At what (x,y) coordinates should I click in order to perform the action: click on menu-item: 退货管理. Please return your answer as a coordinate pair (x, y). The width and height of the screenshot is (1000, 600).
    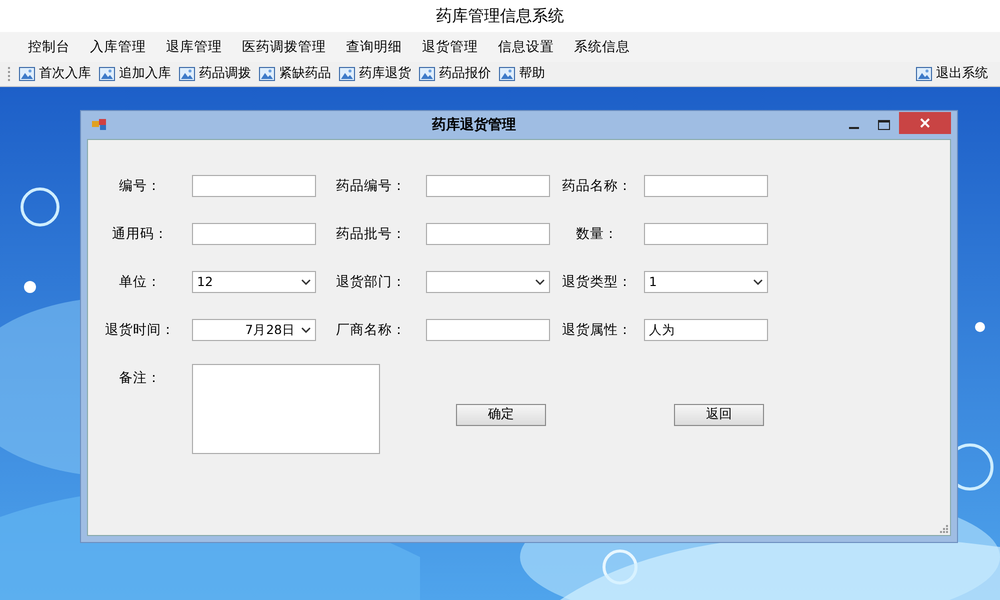
    Looking at the image, I should click on (450, 47).